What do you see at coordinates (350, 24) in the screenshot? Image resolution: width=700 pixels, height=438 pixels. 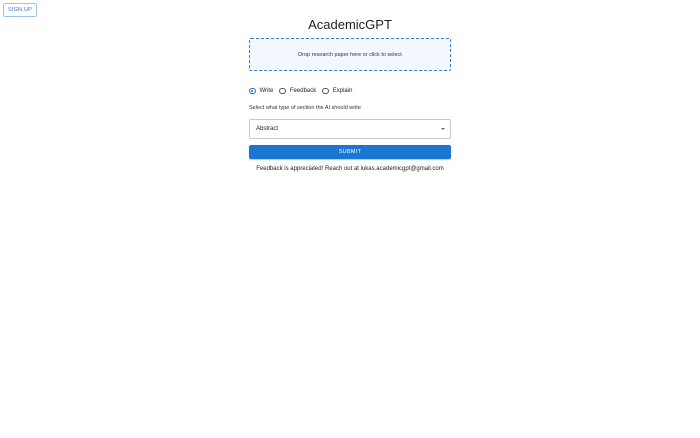 I see `page-title: AcademicGPT` at bounding box center [350, 24].